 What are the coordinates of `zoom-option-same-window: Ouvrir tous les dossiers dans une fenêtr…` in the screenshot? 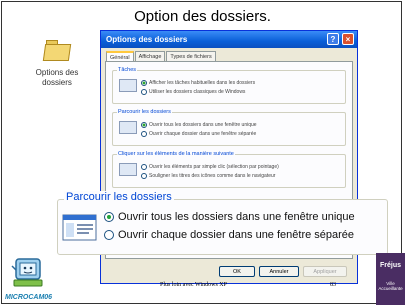 It's located at (229, 217).